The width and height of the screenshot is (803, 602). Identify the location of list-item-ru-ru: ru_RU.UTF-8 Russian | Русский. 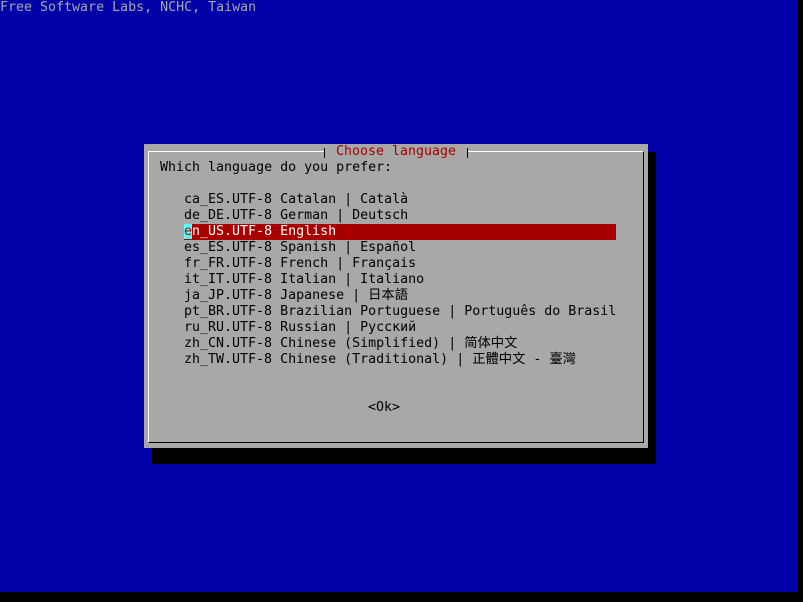
(400, 328).